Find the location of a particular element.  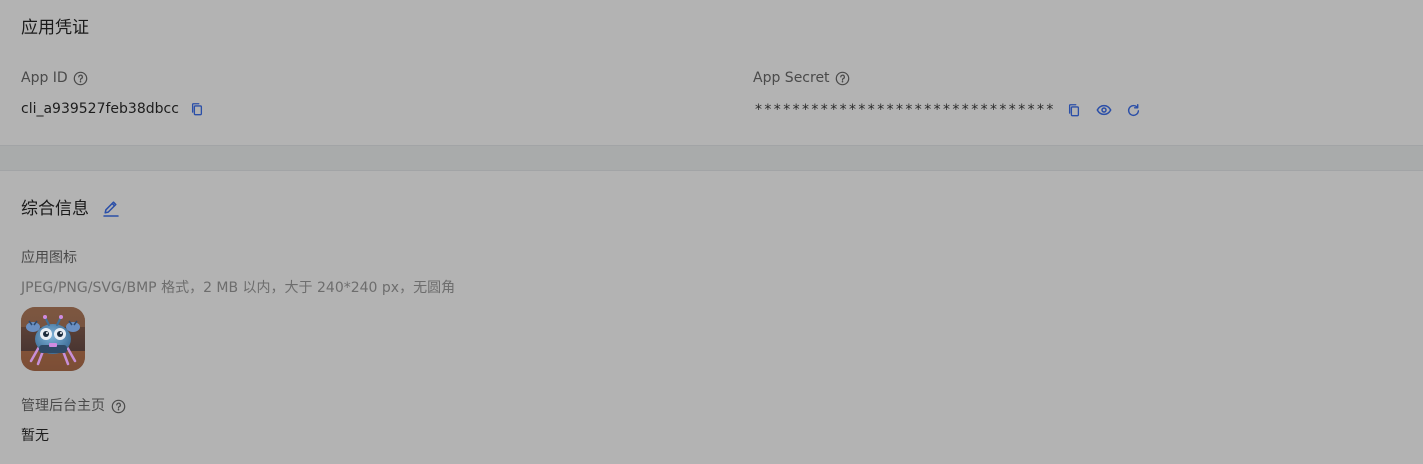

app-id-value-row: cli_a939527feb38dbcc is located at coordinates (114, 109).